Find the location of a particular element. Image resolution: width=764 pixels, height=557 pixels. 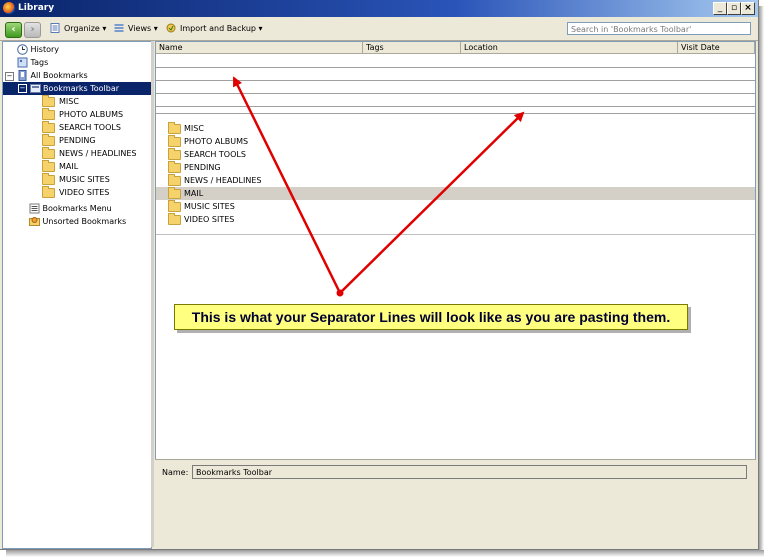

sidebar-folder-label: VIDEO SITES is located at coordinates (84, 192).